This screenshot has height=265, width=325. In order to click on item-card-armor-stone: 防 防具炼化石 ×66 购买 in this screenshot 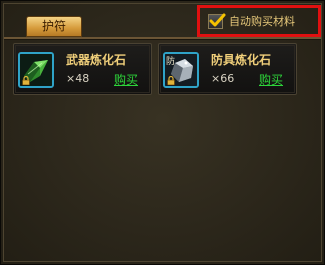, I will do `click(227, 69)`.